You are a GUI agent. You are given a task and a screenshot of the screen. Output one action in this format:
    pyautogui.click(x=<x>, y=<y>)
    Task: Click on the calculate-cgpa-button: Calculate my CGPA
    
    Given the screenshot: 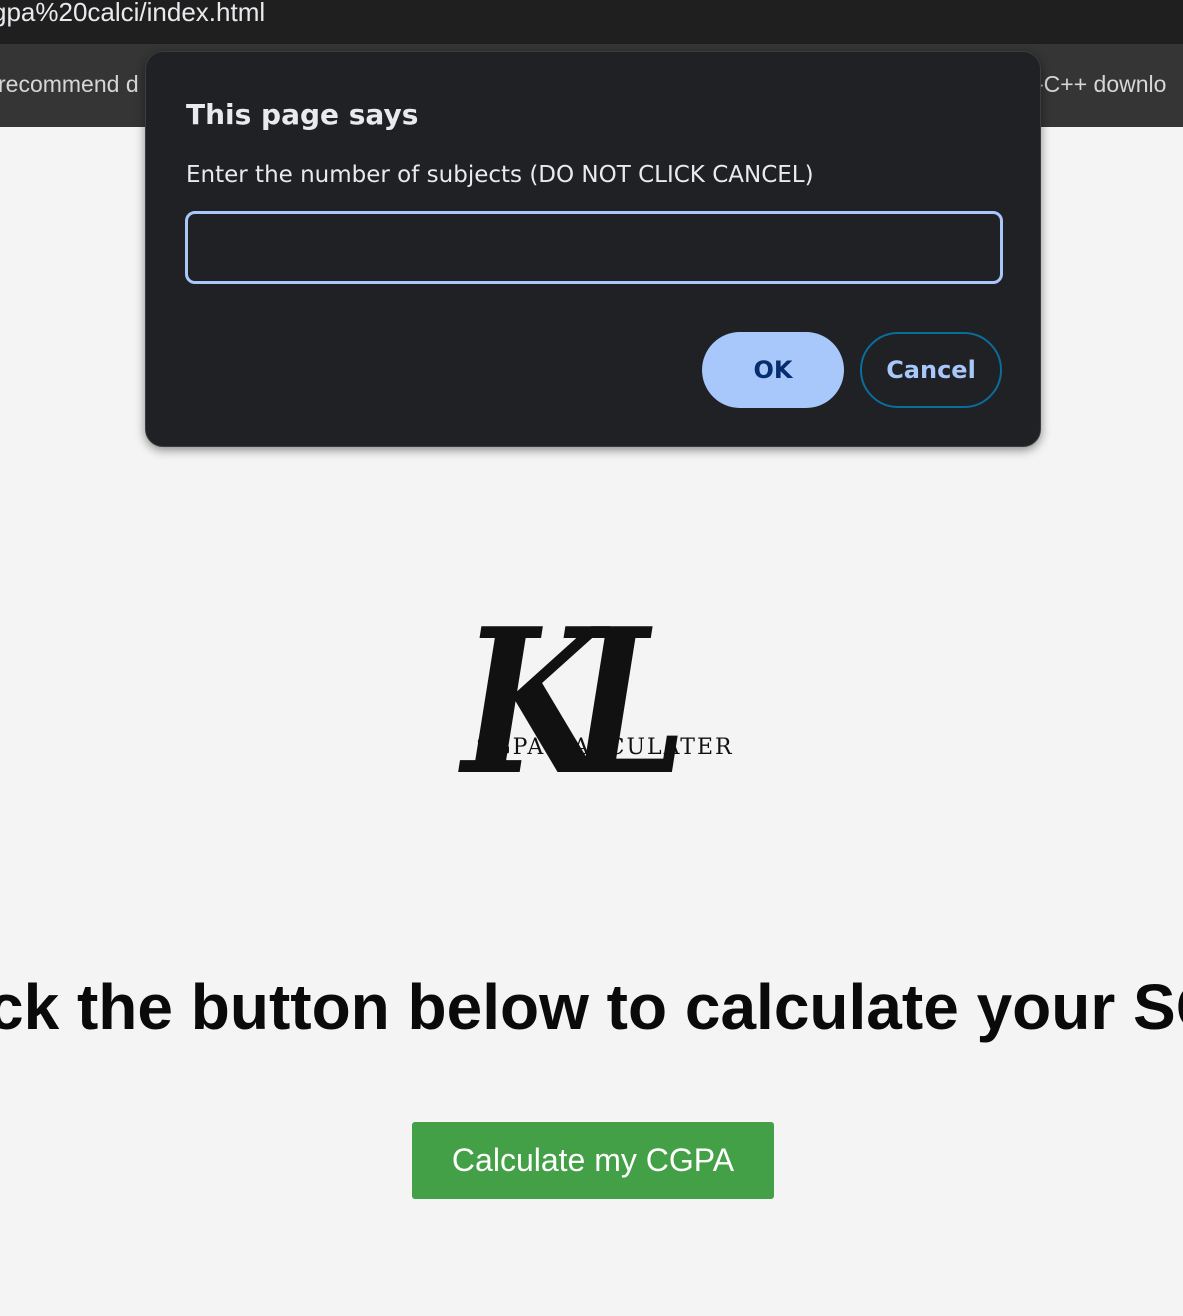 What is the action you would take?
    pyautogui.click(x=593, y=1160)
    